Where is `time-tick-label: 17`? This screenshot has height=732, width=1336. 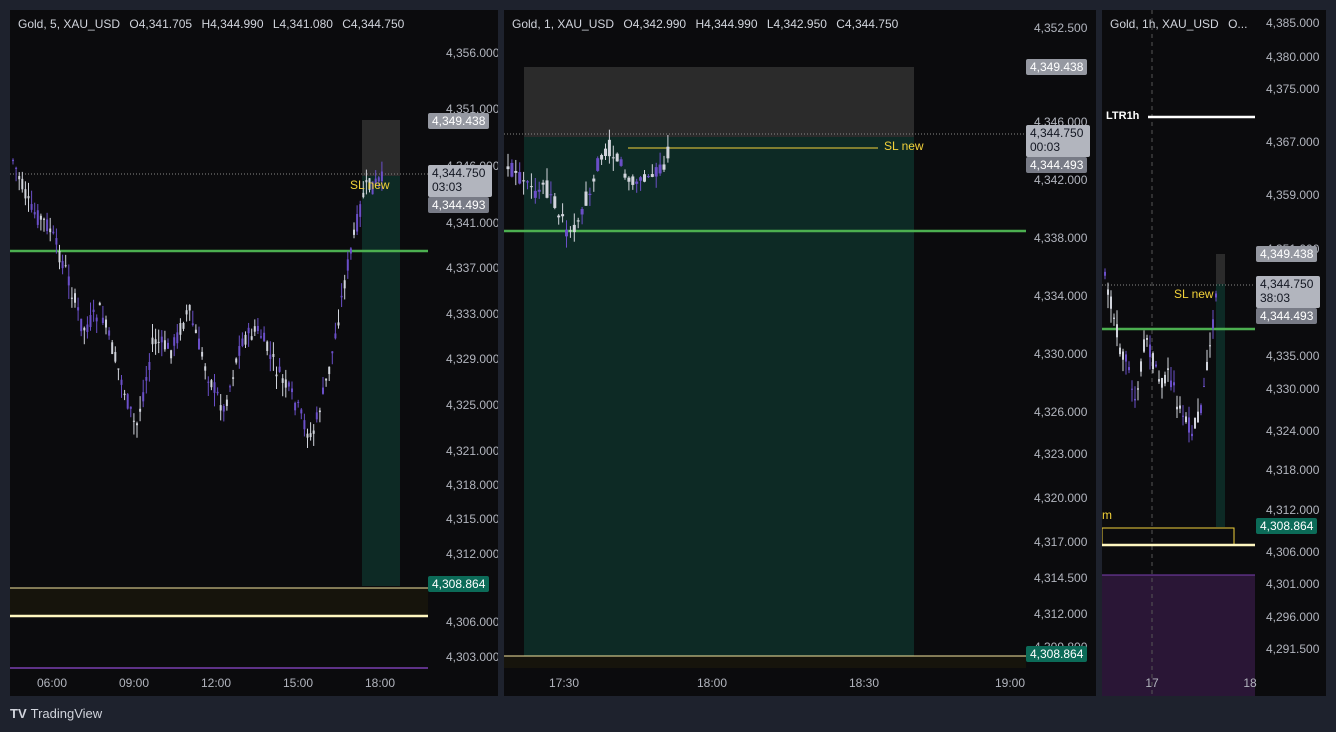
time-tick-label: 17 is located at coordinates (1152, 683).